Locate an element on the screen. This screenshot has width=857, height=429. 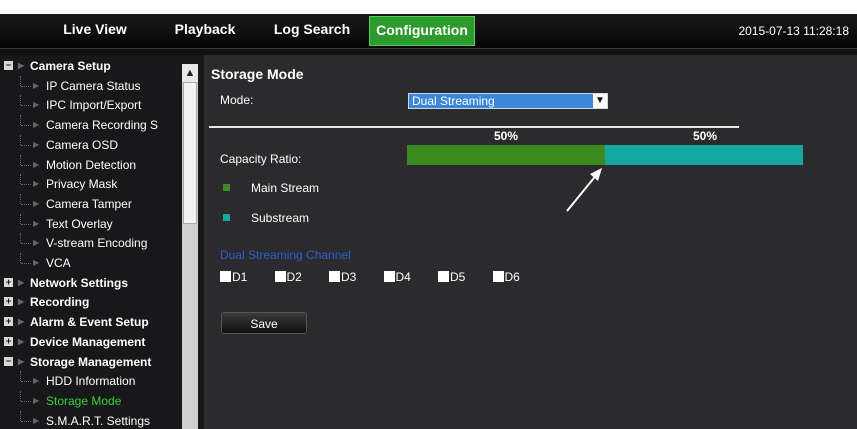
sidebar-item-label: Motion Detection is located at coordinates (91, 164).